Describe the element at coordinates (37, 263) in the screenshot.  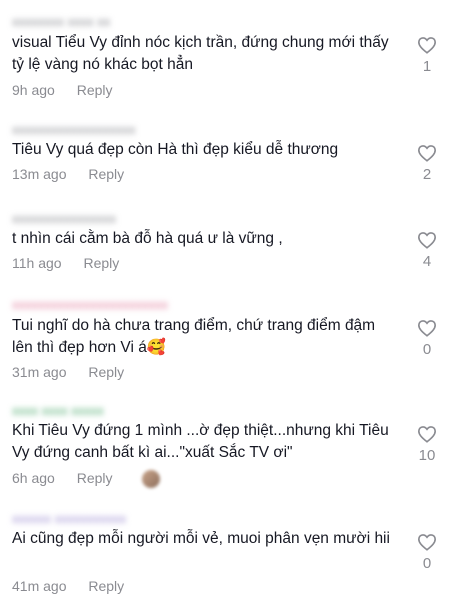
I see `comment-time: 11h ago` at that location.